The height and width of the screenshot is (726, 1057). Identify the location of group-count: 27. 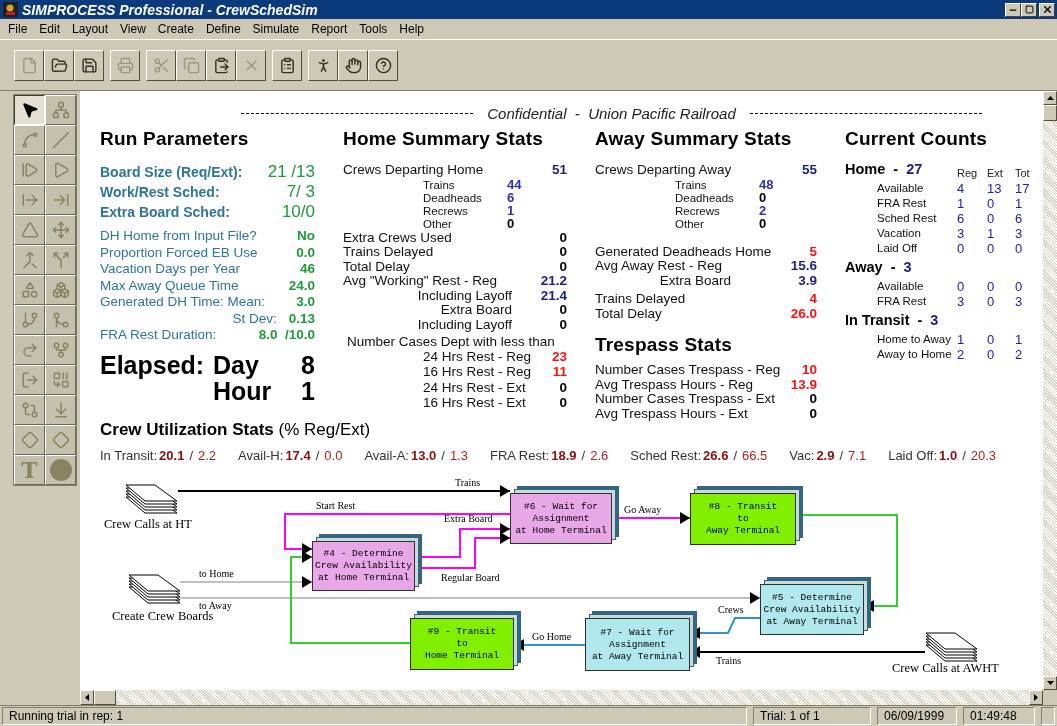
(914, 169).